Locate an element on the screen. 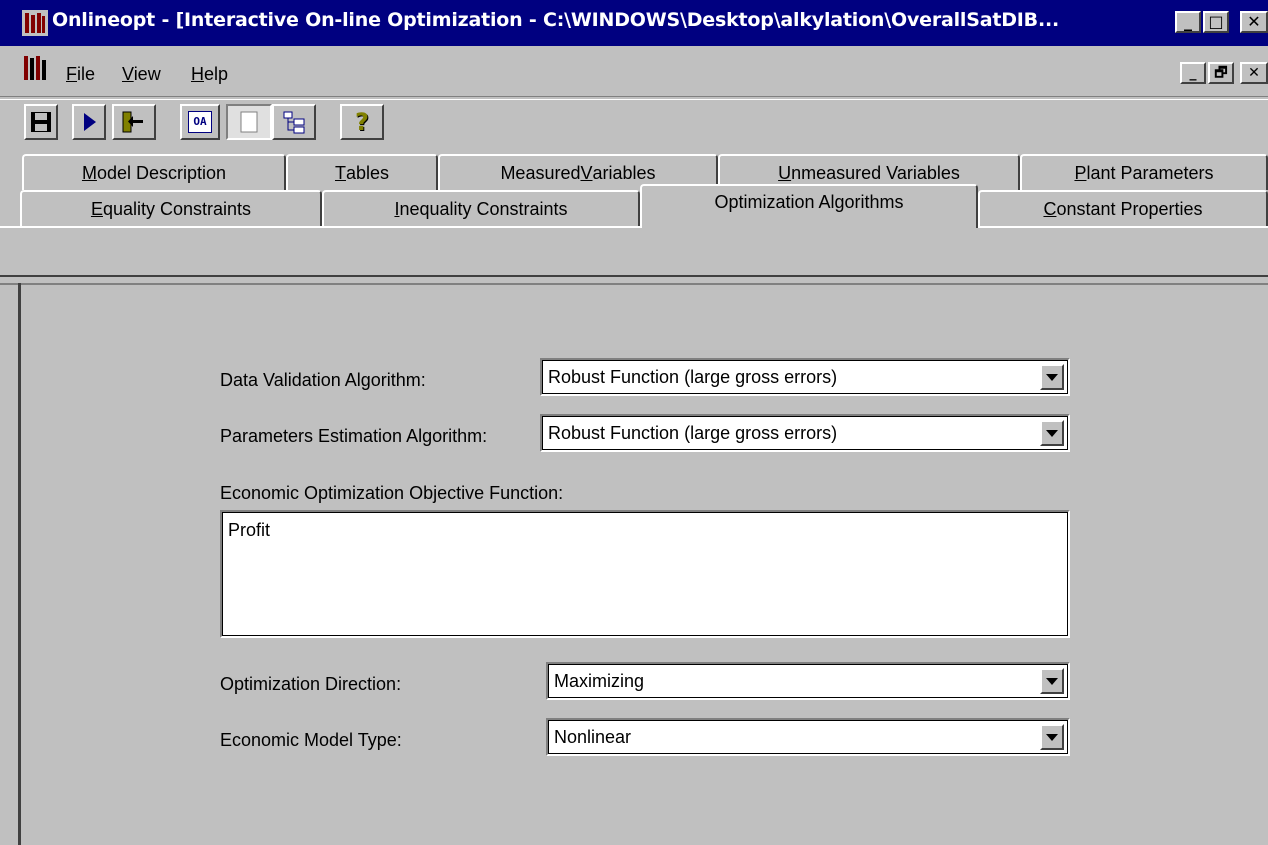 Image resolution: width=1268 pixels, height=845 pixels. menu-bar: File View Help _ 🗗 ✕ is located at coordinates (634, 71).